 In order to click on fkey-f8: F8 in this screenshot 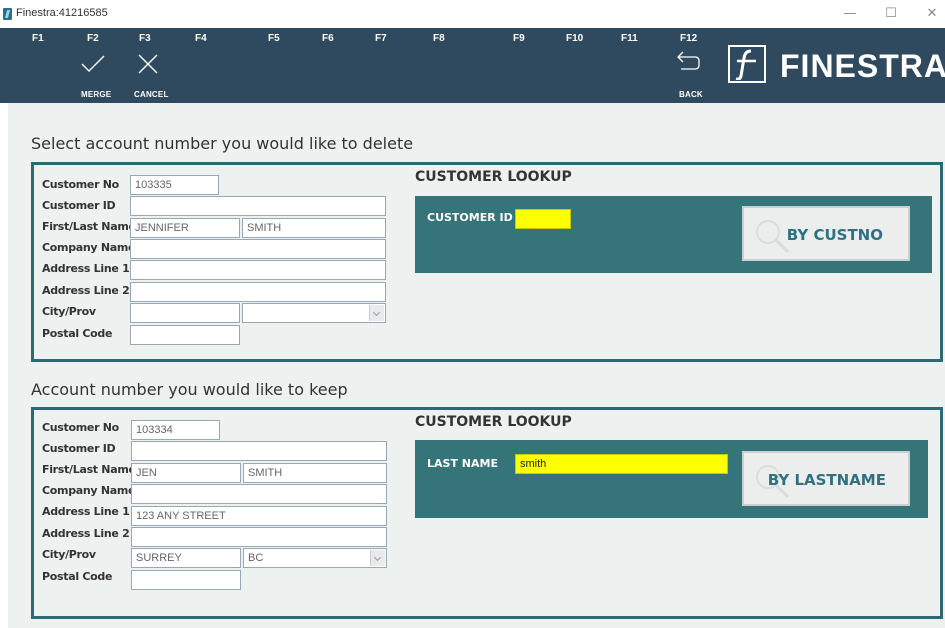, I will do `click(439, 38)`.